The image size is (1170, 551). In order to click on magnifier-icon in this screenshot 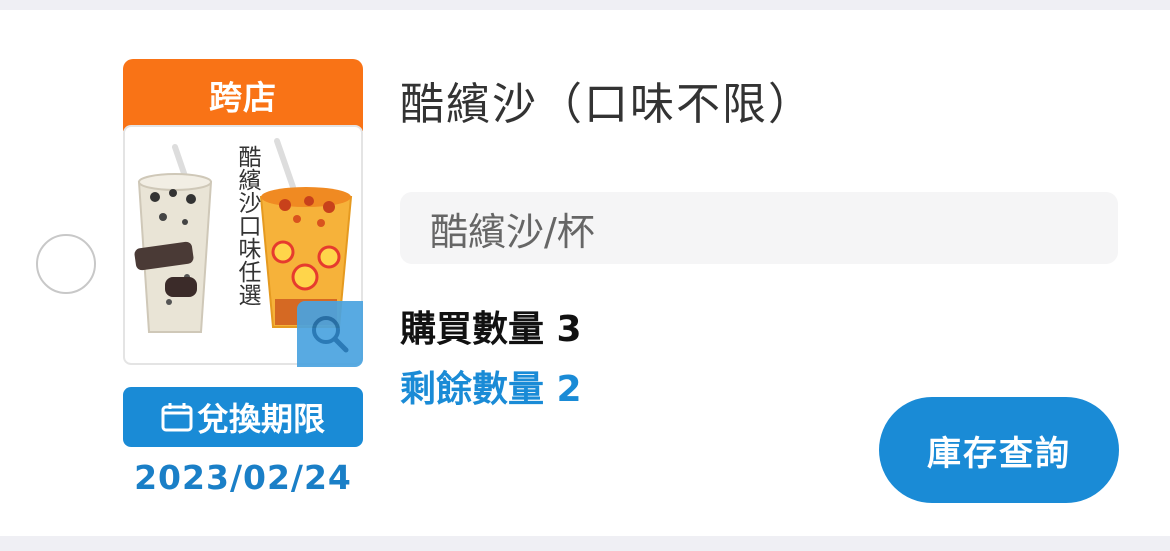, I will do `click(330, 334)`.